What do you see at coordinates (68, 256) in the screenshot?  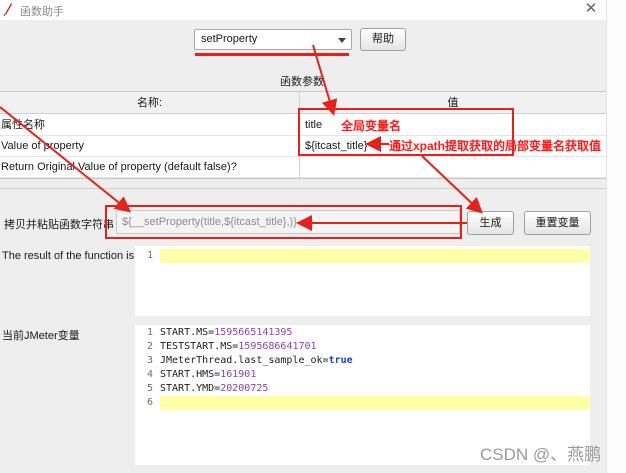 I see `result-label: The result of the function is` at bounding box center [68, 256].